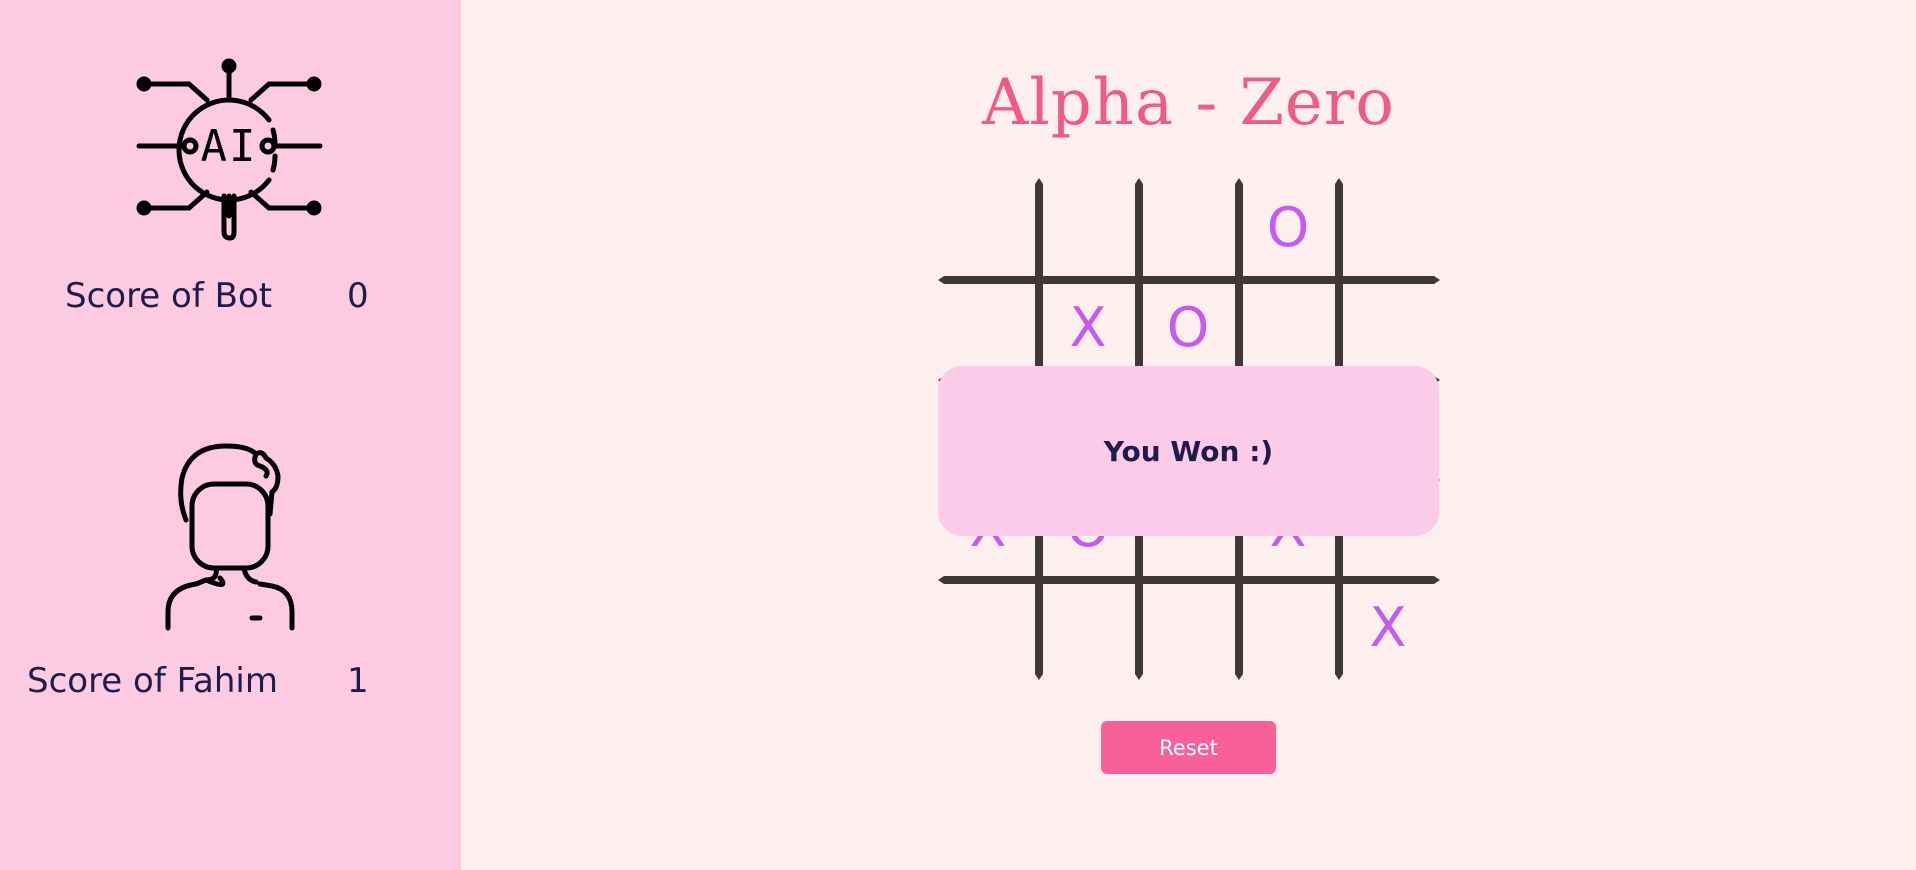 The image size is (1916, 870). I want to click on result-modal: You Won :), so click(1188, 451).